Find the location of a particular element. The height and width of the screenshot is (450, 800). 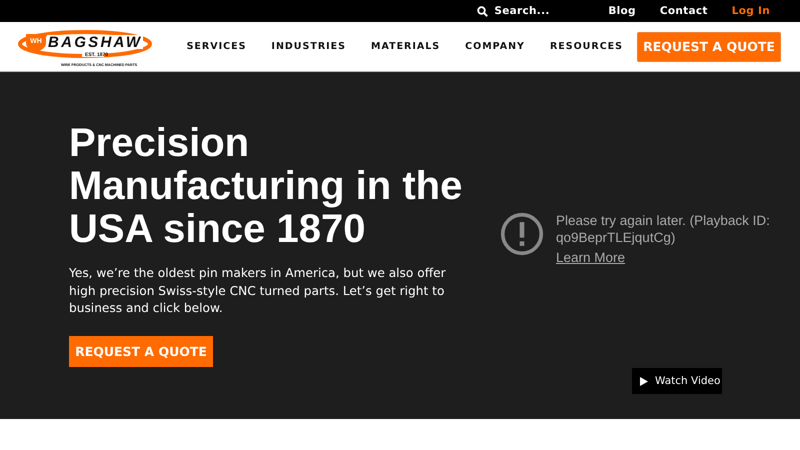

nav-link: MATERIALS is located at coordinates (405, 46).